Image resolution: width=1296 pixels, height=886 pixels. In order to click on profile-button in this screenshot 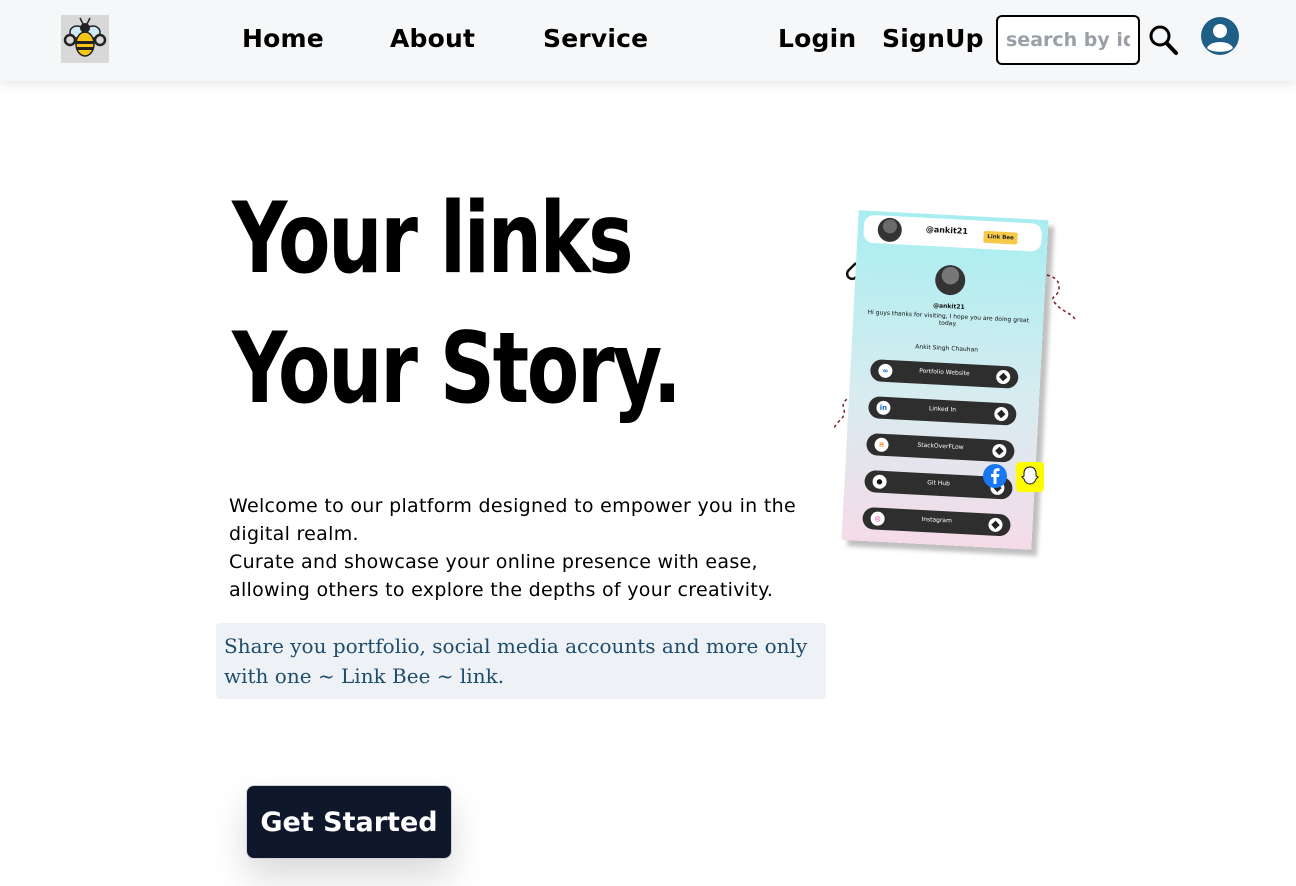, I will do `click(1220, 36)`.